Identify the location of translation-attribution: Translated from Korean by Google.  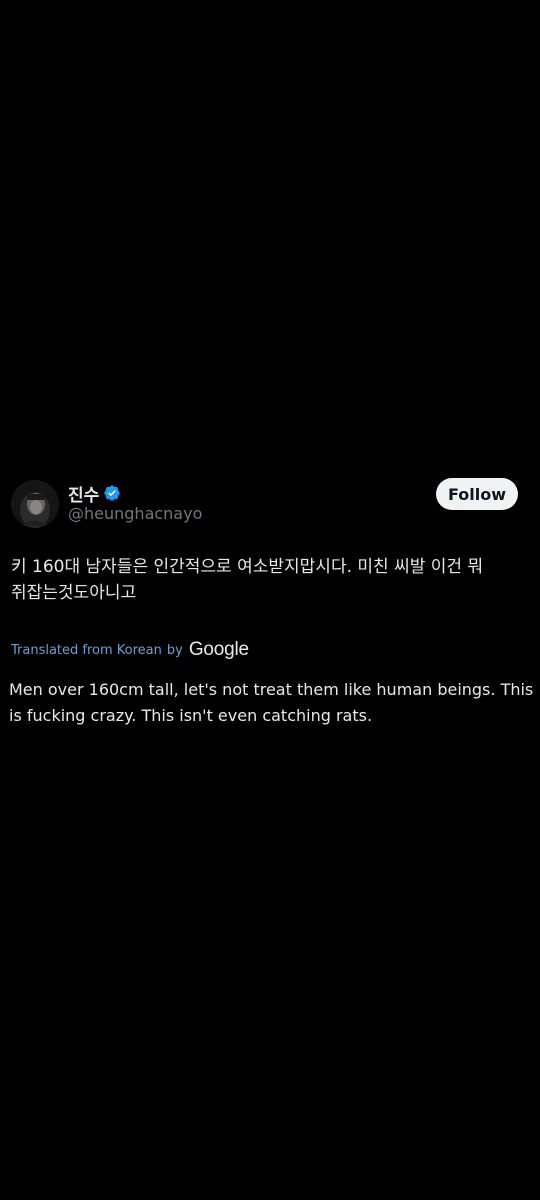
(130, 650).